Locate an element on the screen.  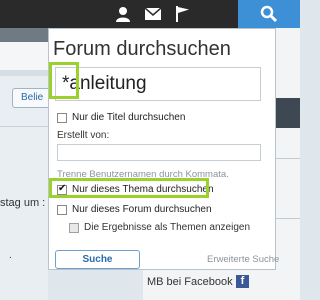
this-forum-option: Nur dieses Forum durchsuchen is located at coordinates (134, 209).